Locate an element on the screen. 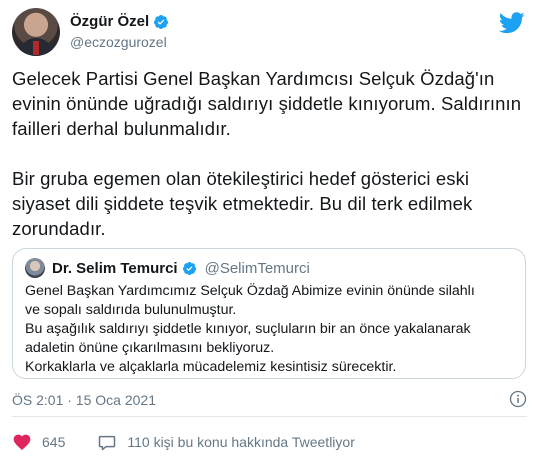  avatar-tie is located at coordinates (36, 48).